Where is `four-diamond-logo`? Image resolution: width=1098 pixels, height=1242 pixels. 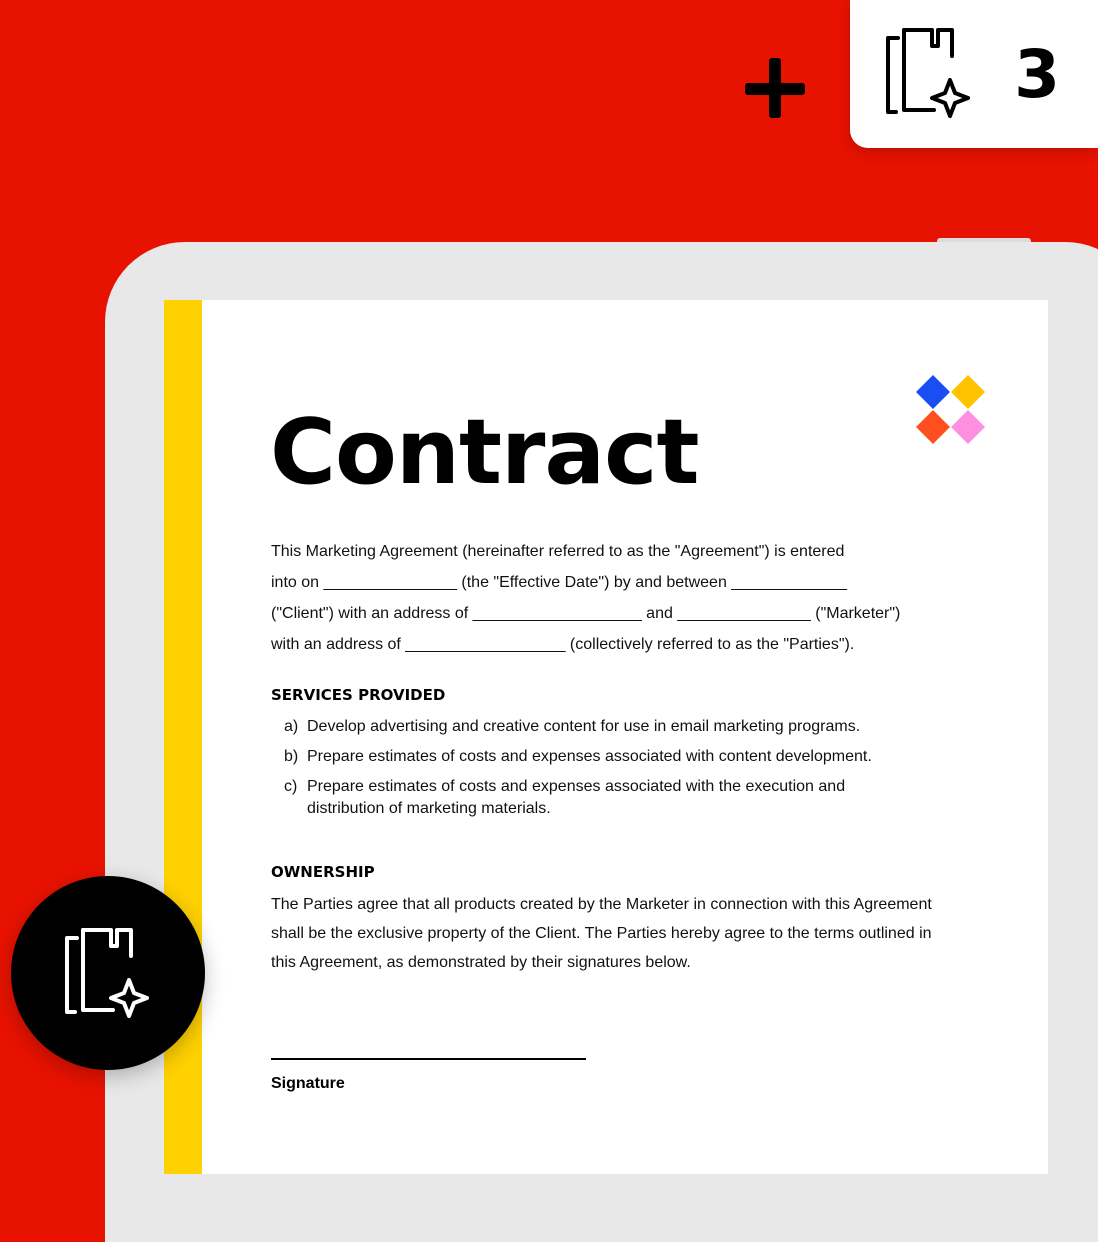 four-diamond-logo is located at coordinates (950, 409).